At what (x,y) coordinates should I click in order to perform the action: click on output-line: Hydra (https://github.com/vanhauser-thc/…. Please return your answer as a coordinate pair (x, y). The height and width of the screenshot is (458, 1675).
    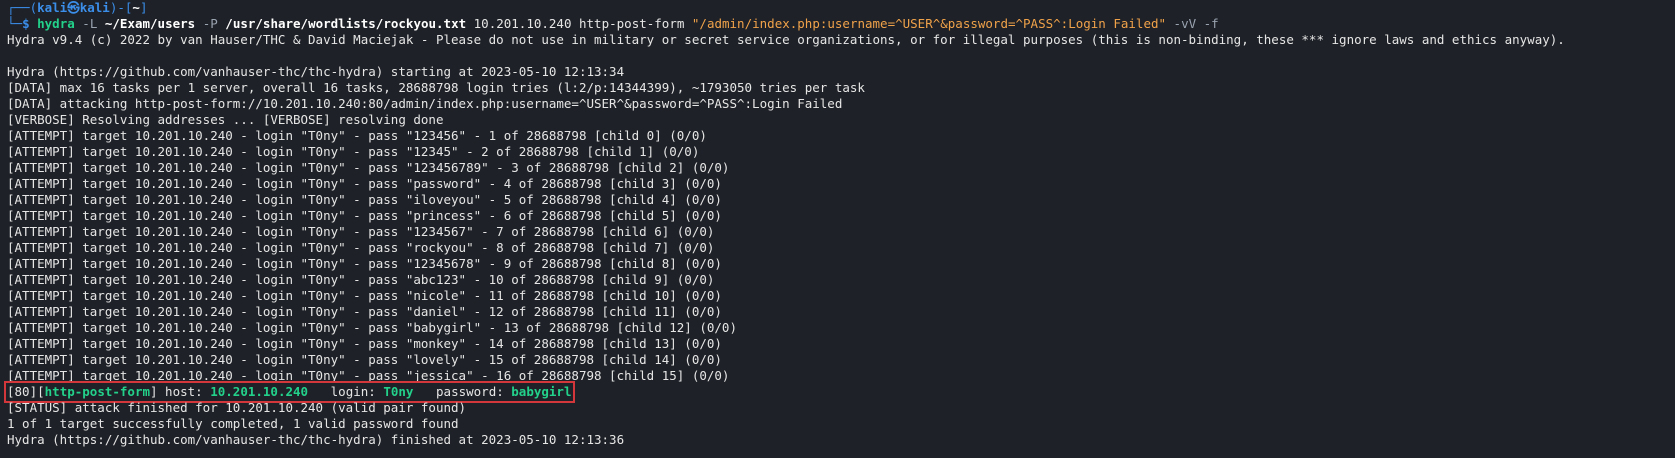
    Looking at the image, I should click on (316, 71).